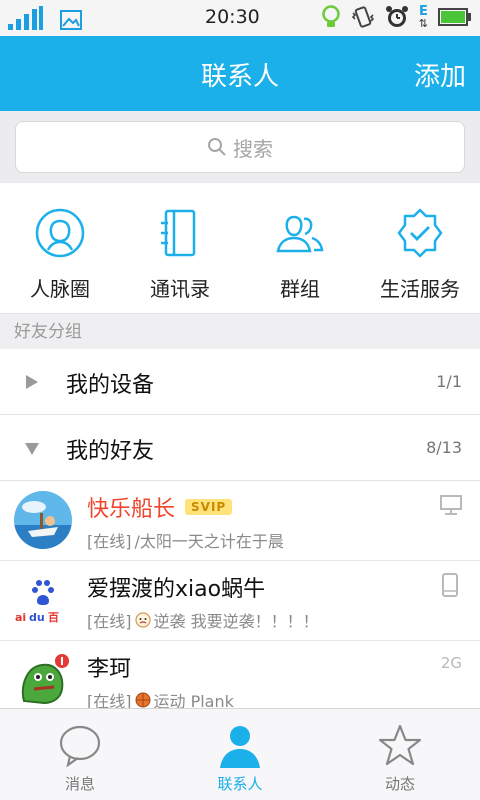 Image resolution: width=480 pixels, height=800 pixels. What do you see at coordinates (239, 77) in the screenshot?
I see `page-title: 联系人` at bounding box center [239, 77].